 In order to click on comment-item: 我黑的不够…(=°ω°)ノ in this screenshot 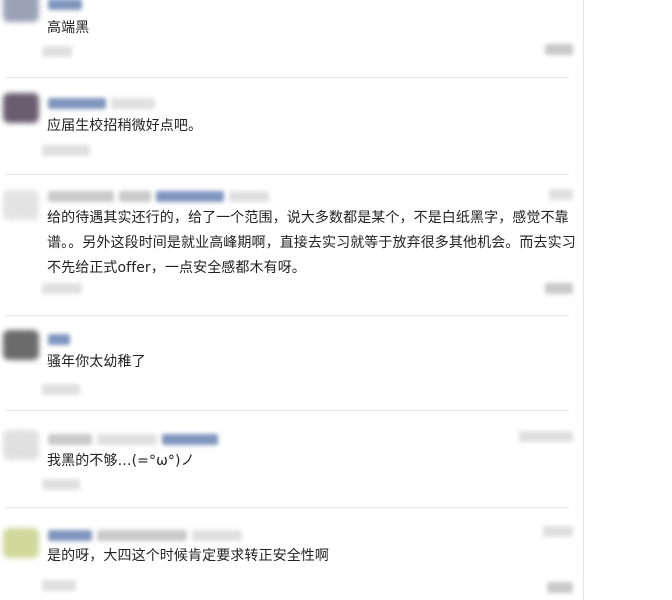, I will do `click(291, 459)`.